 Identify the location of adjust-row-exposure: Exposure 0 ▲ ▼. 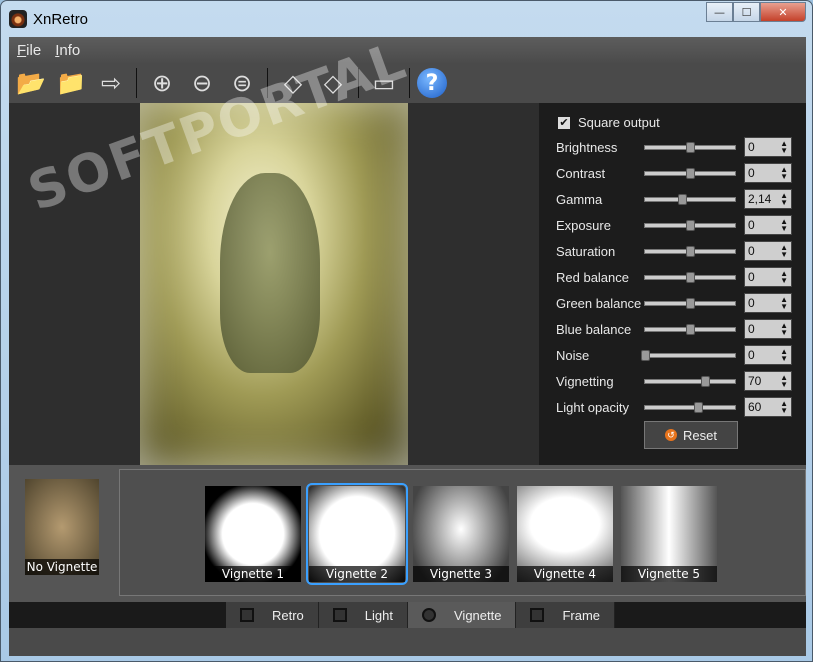
(678, 225).